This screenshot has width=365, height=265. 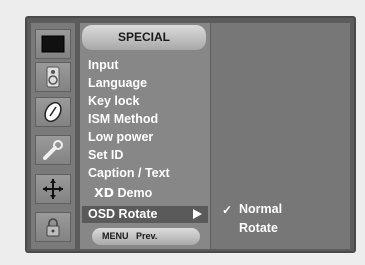 I want to click on menu-item-ism-method: ISM Method, so click(x=123, y=119).